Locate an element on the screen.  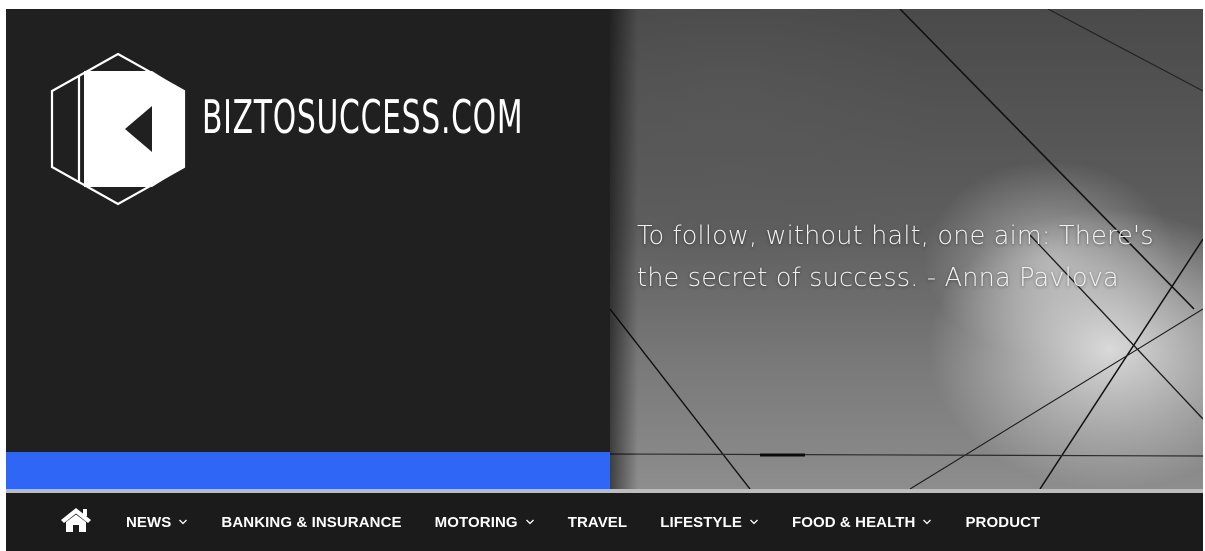
nav-item-banking-insurance: BANKING & INSURANCE is located at coordinates (311, 522).